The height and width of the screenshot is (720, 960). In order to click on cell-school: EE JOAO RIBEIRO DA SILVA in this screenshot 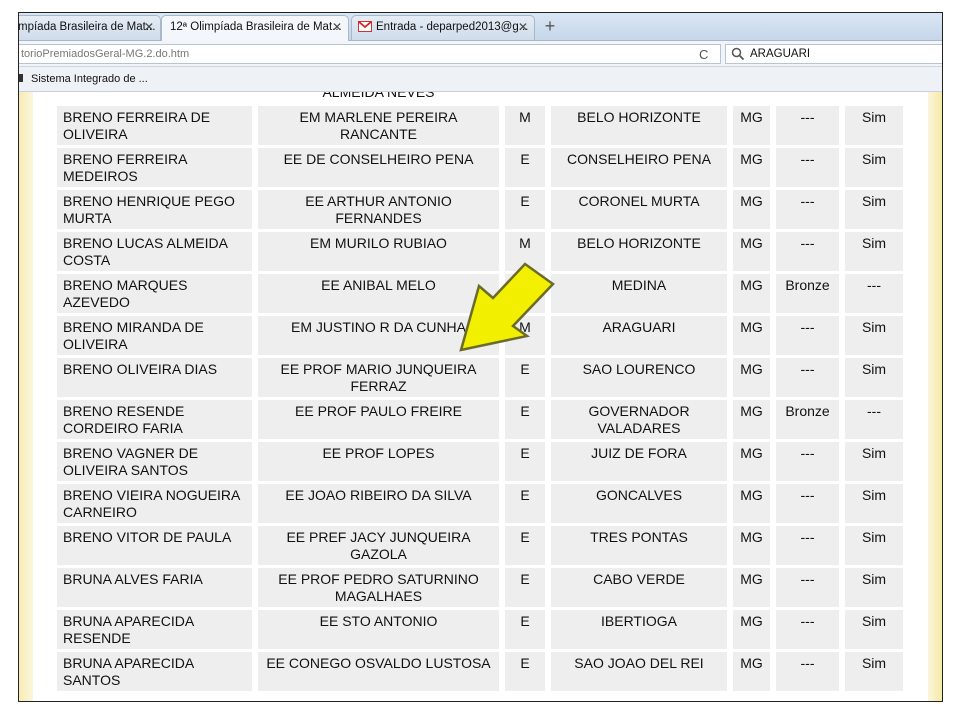, I will do `click(378, 503)`.